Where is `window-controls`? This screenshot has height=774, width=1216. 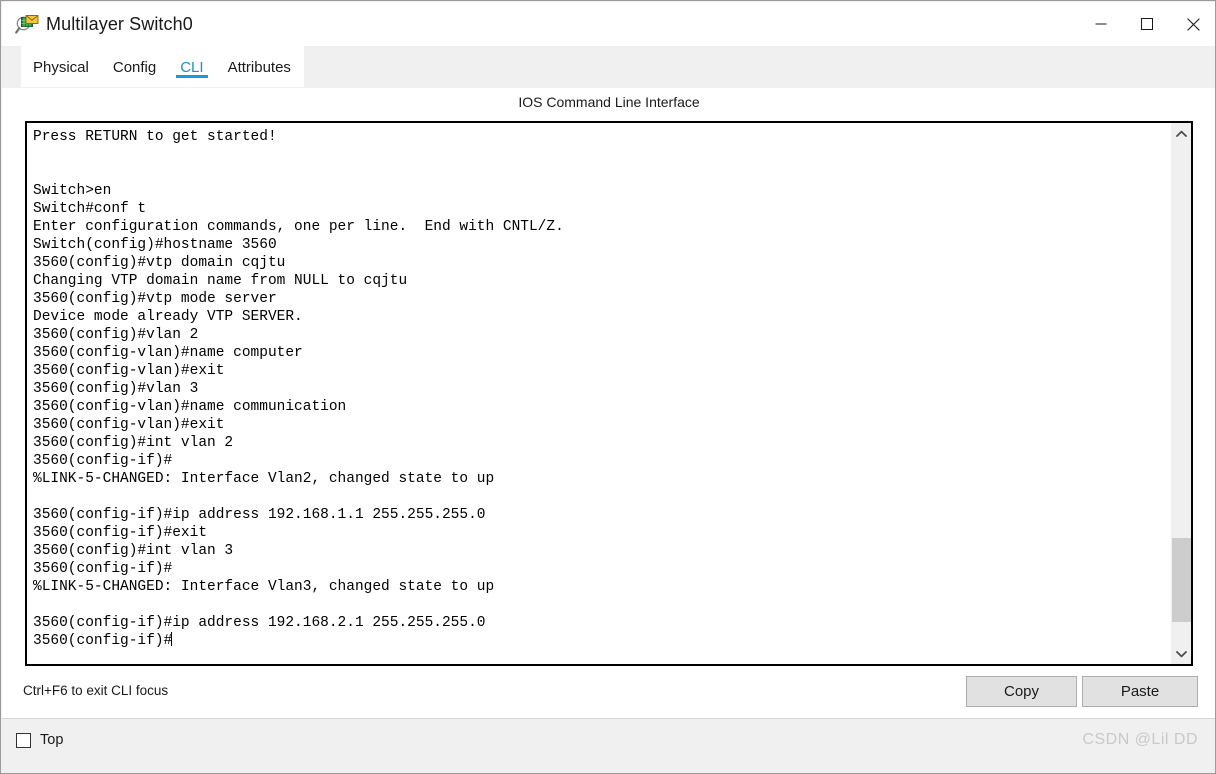
window-controls is located at coordinates (1146, 24).